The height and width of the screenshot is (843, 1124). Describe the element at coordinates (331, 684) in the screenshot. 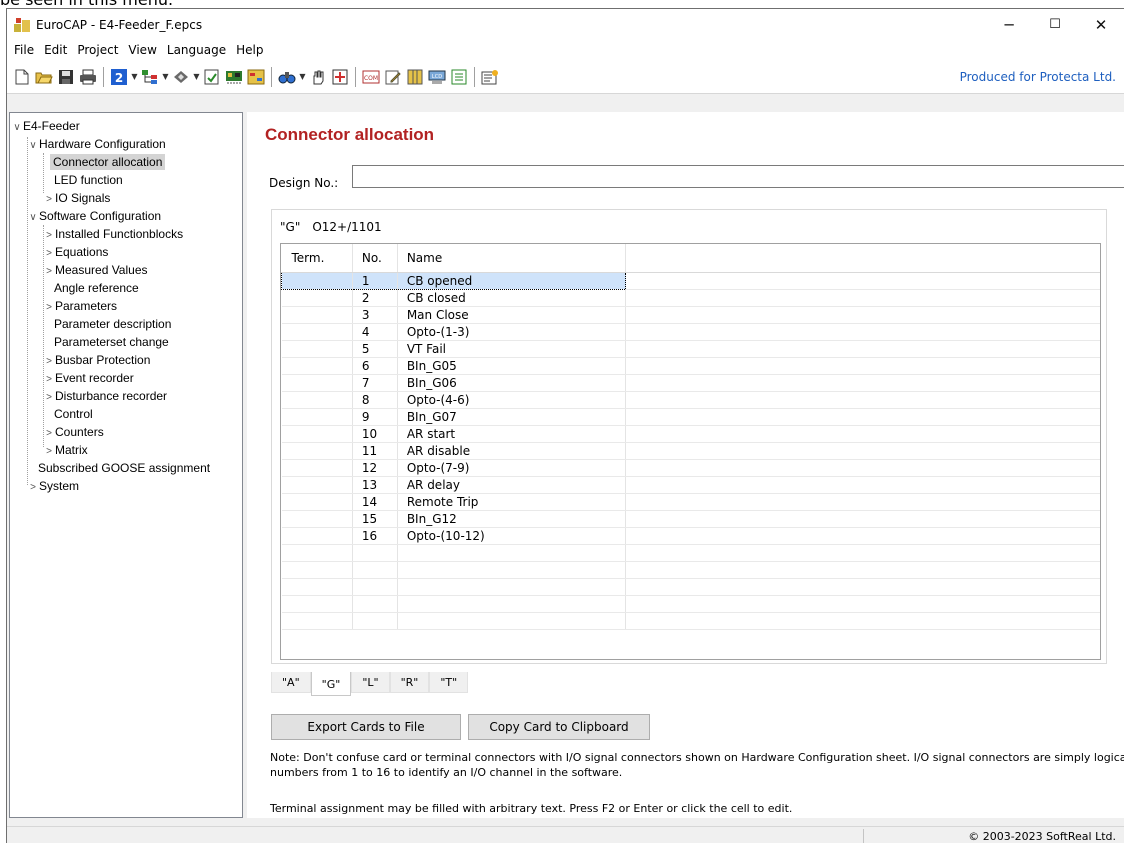

I see `tab-card-g: "G"` at that location.